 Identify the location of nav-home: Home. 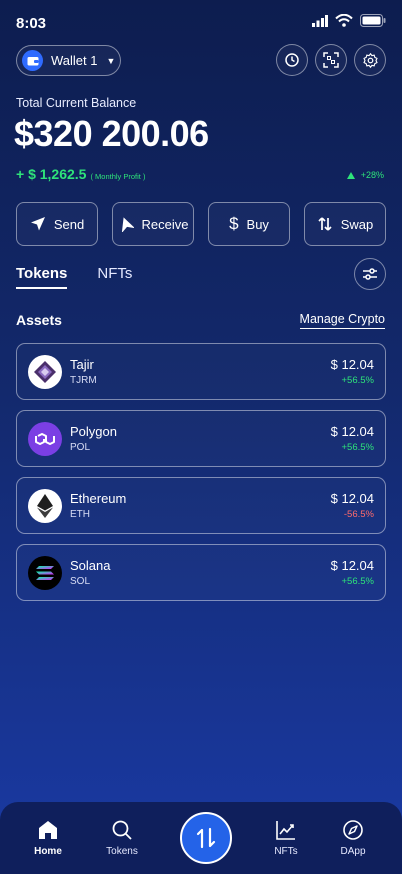
(48, 838).